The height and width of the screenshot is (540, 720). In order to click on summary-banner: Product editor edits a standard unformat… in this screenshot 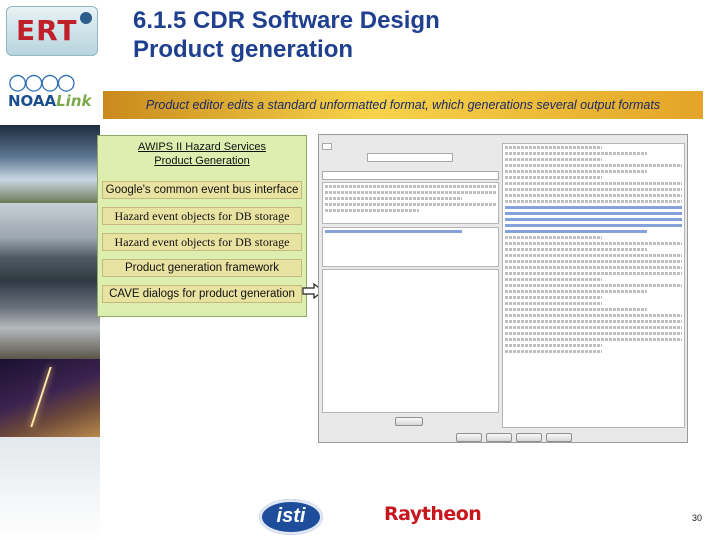, I will do `click(403, 105)`.